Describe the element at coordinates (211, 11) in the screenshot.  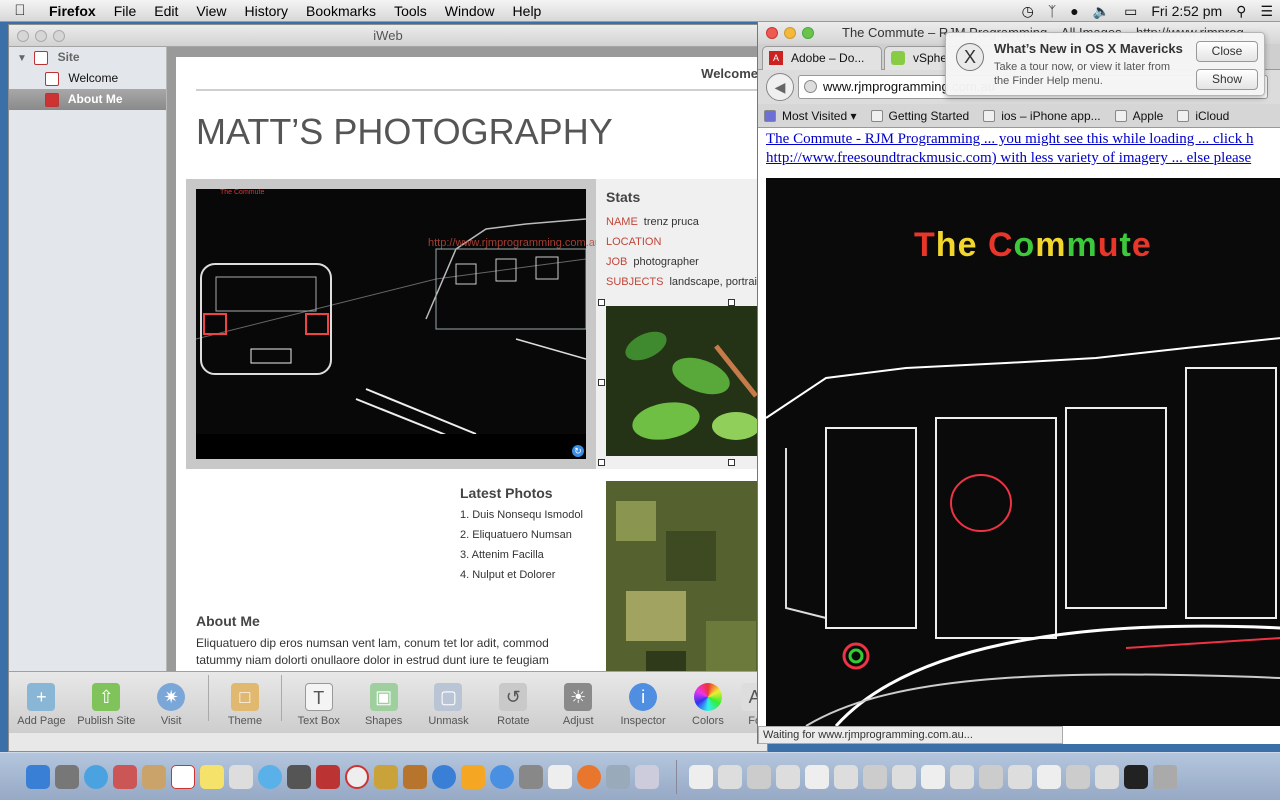
I see `menu-view: View` at that location.